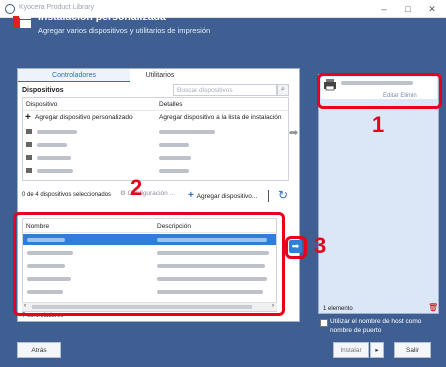 Image resolution: width=446 pixels, height=367 pixels. Describe the element at coordinates (170, 104) in the screenshot. I see `column-header-details: Detalles` at that location.